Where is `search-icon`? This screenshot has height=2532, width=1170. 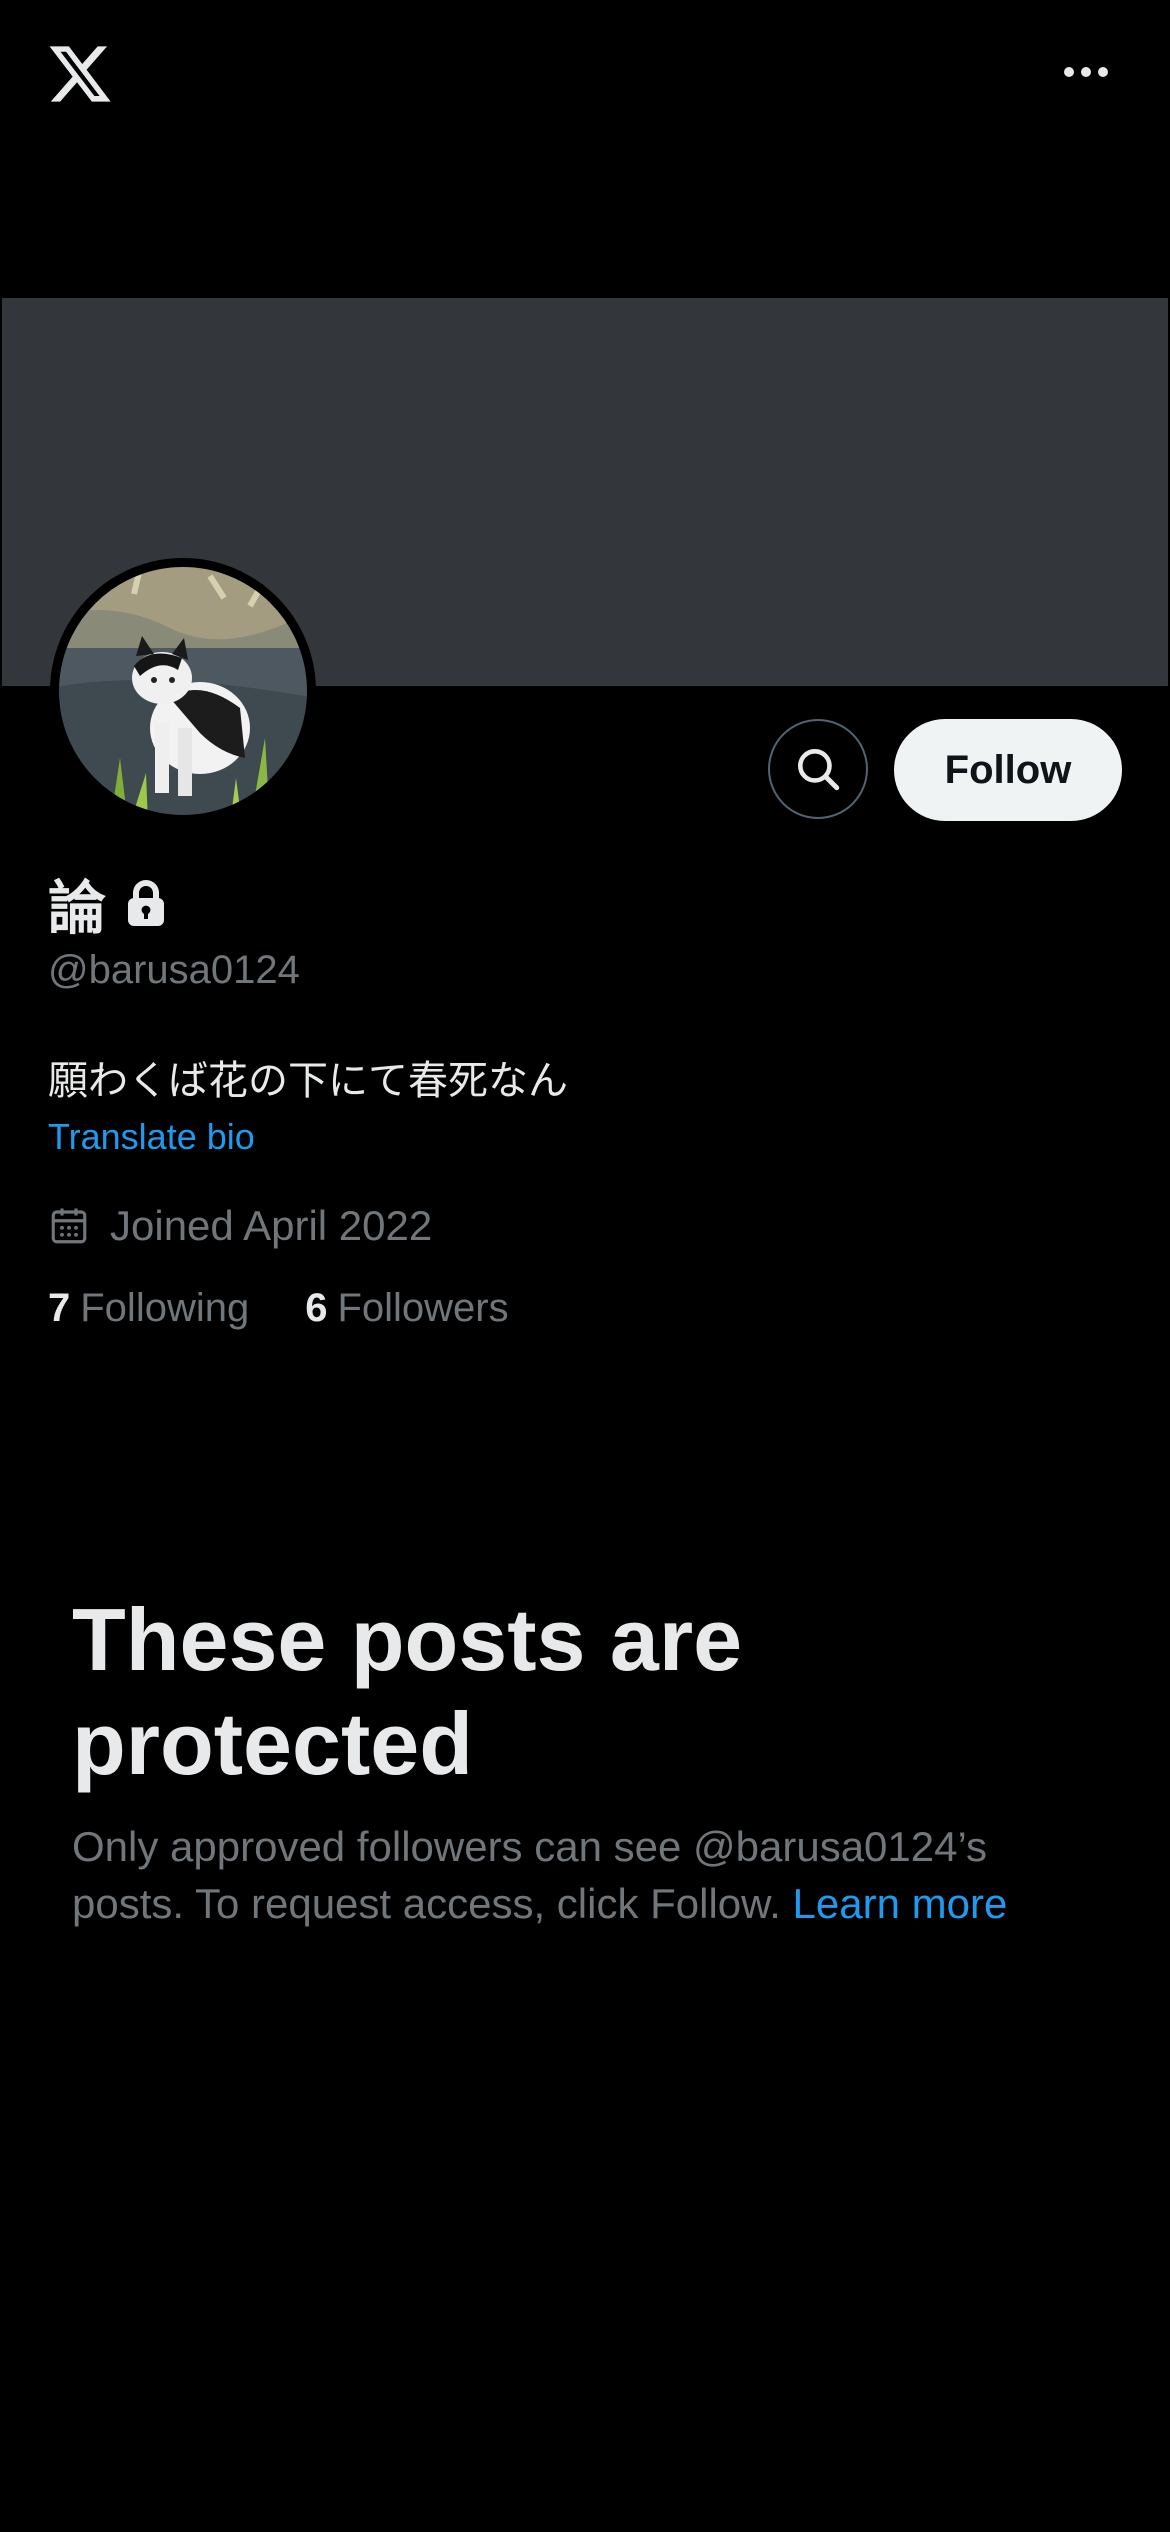 search-icon is located at coordinates (819, 770).